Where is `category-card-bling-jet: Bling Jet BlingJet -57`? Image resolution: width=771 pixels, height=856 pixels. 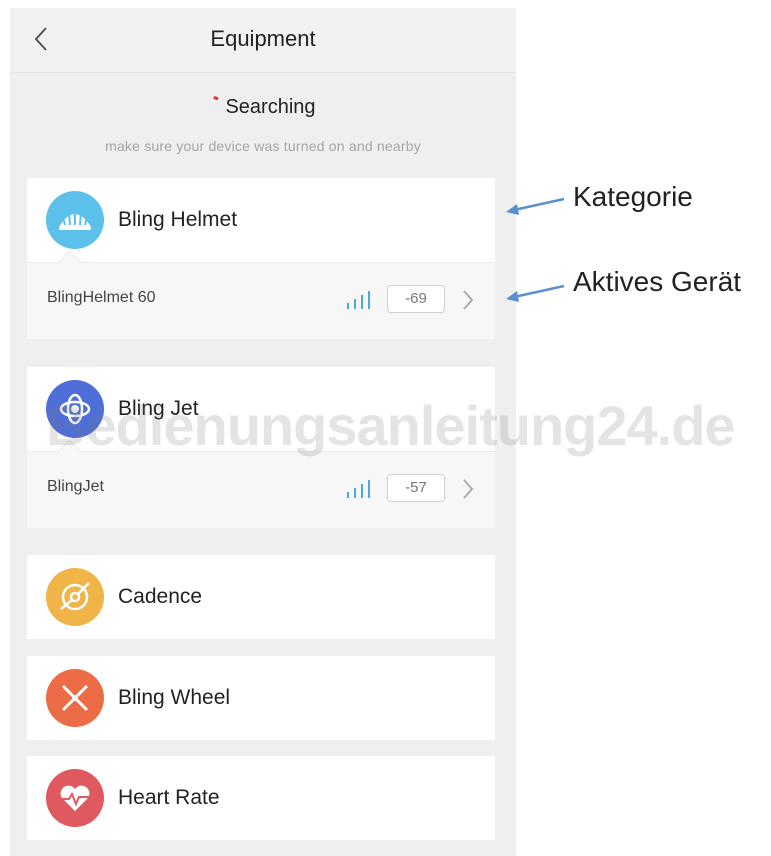
category-card-bling-jet: Bling Jet BlingJet -57 is located at coordinates (261, 447).